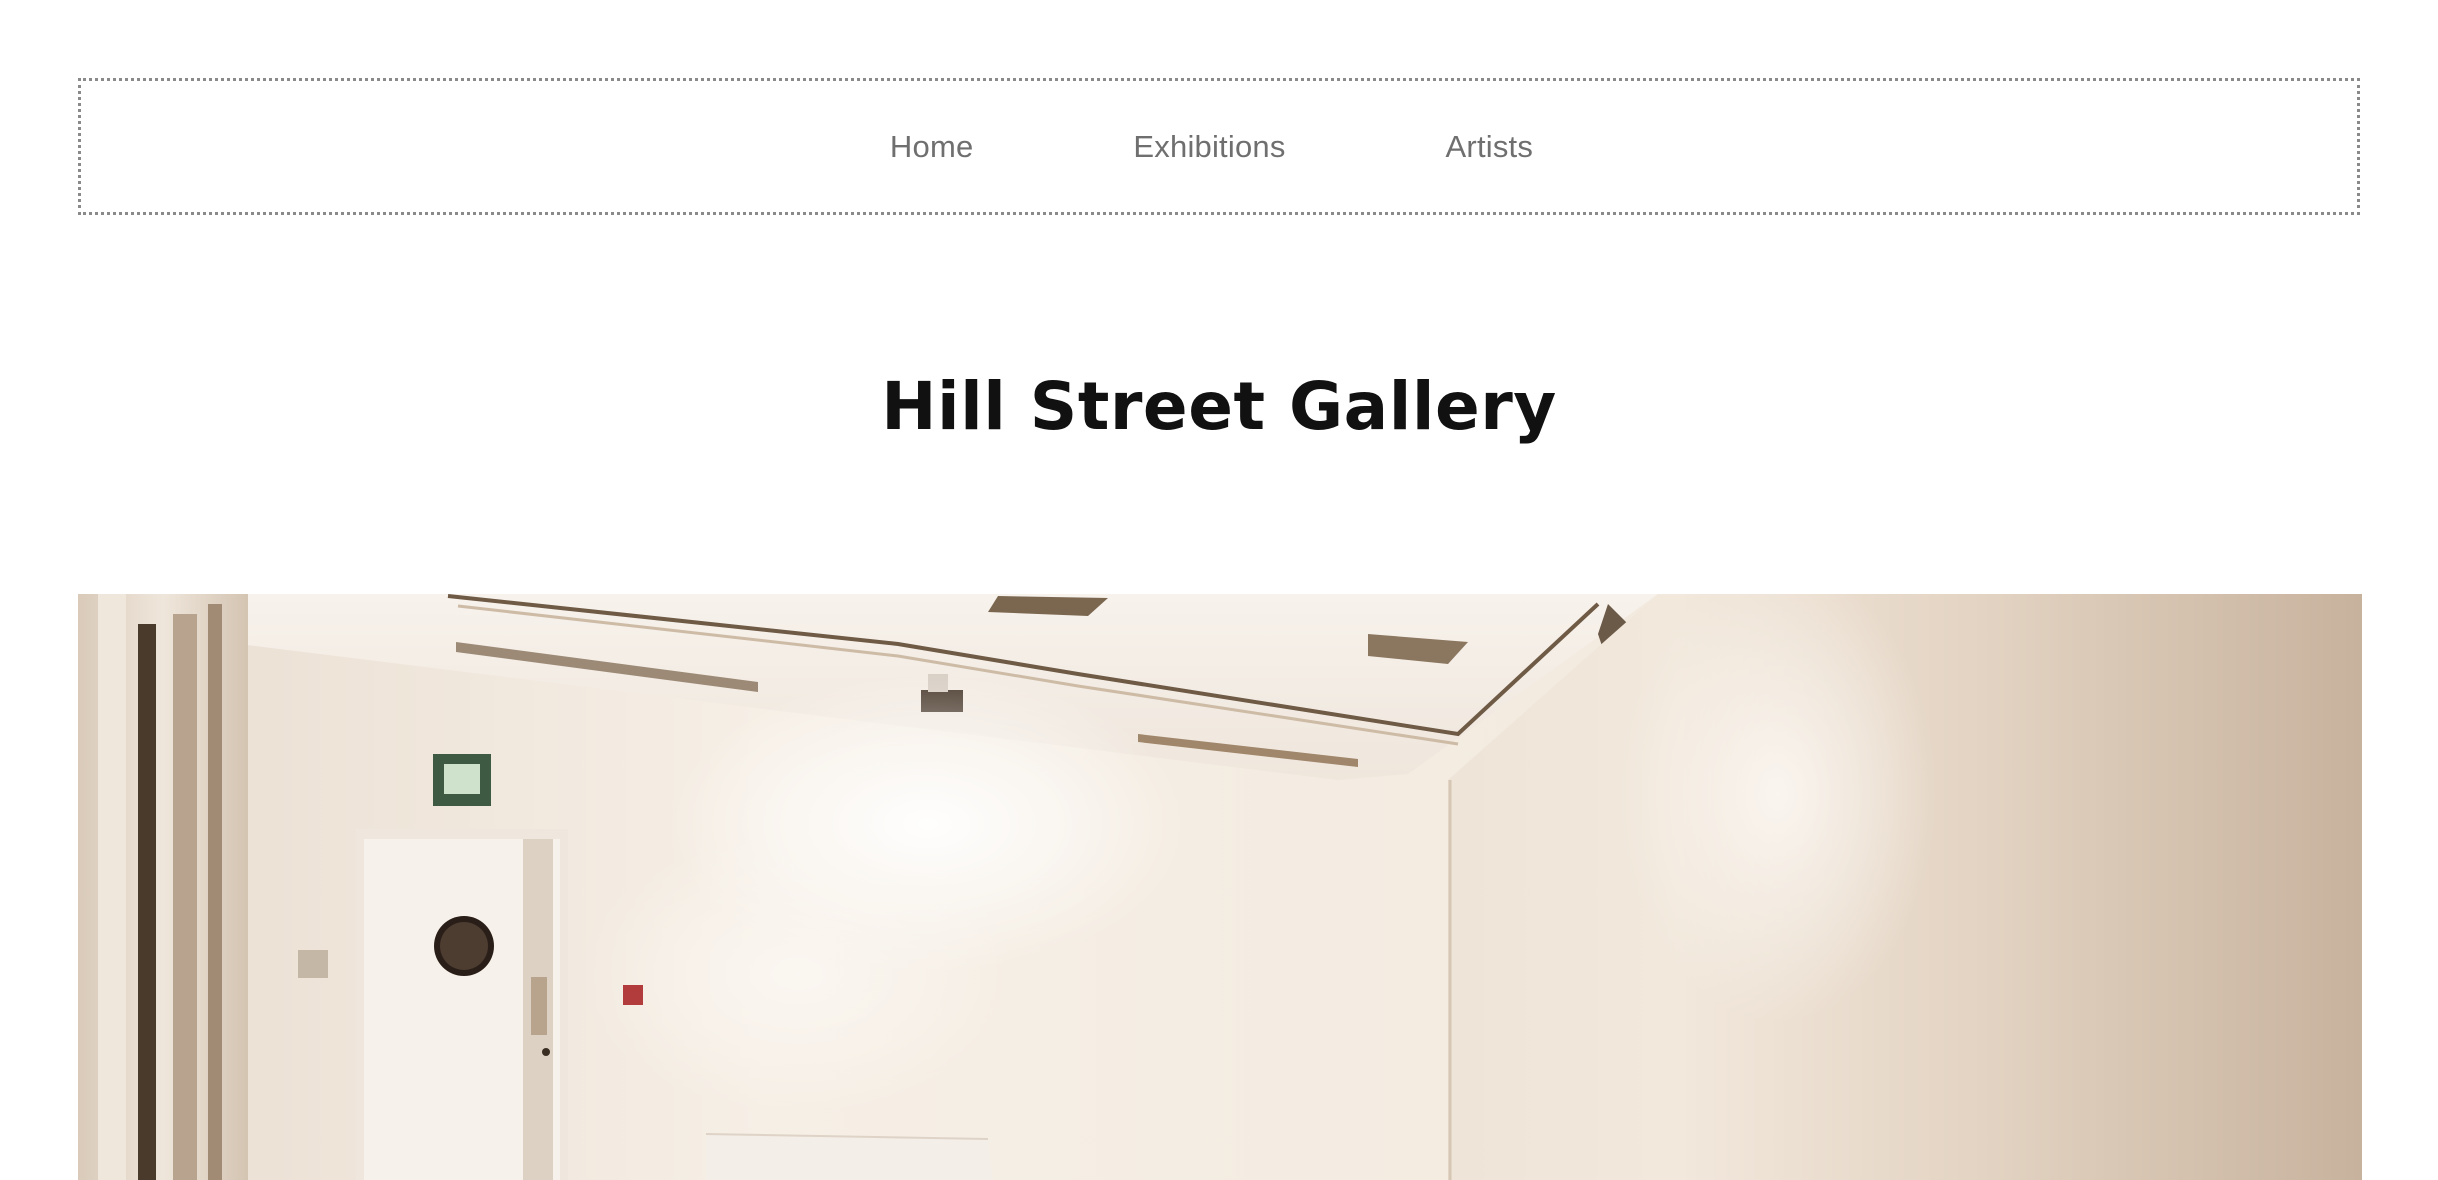  Describe the element at coordinates (1209, 147) in the screenshot. I see `nav-link-exhibitions: Exhibitions` at that location.